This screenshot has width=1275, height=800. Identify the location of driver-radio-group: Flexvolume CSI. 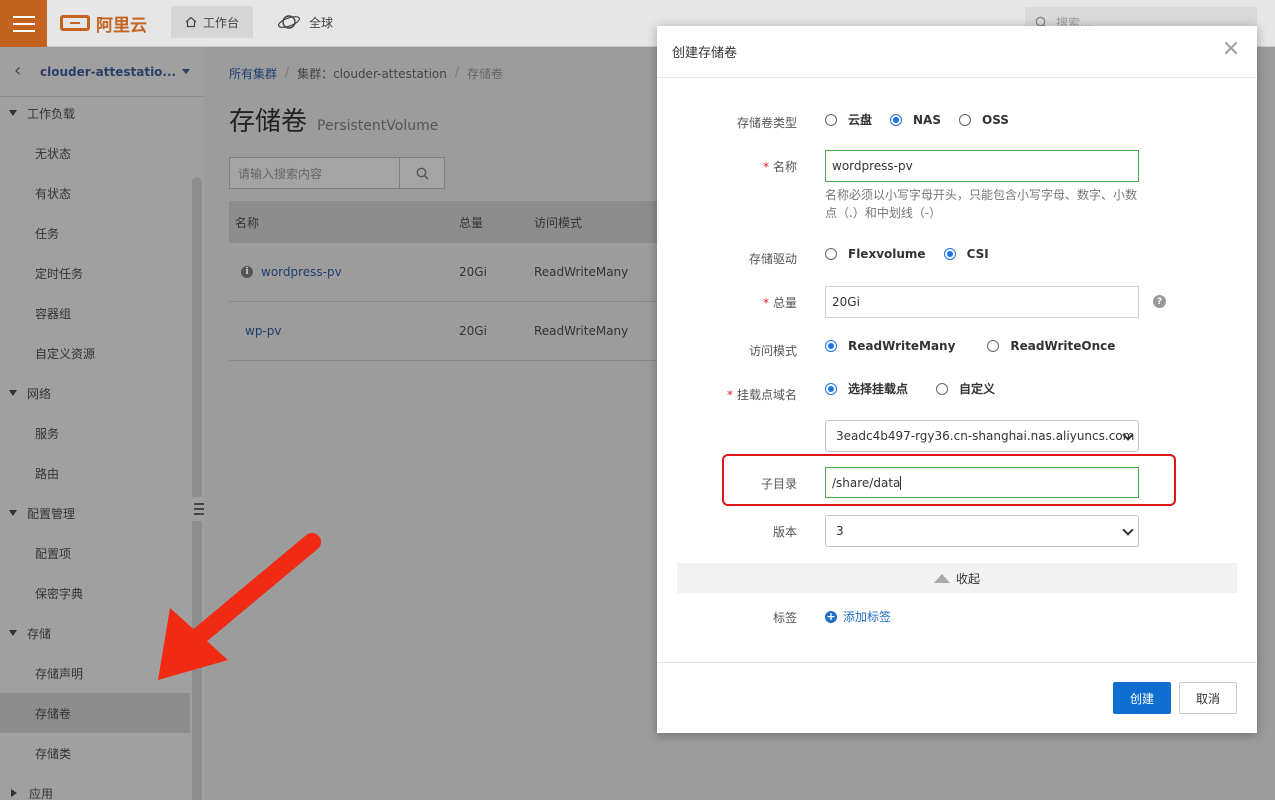
(916, 254).